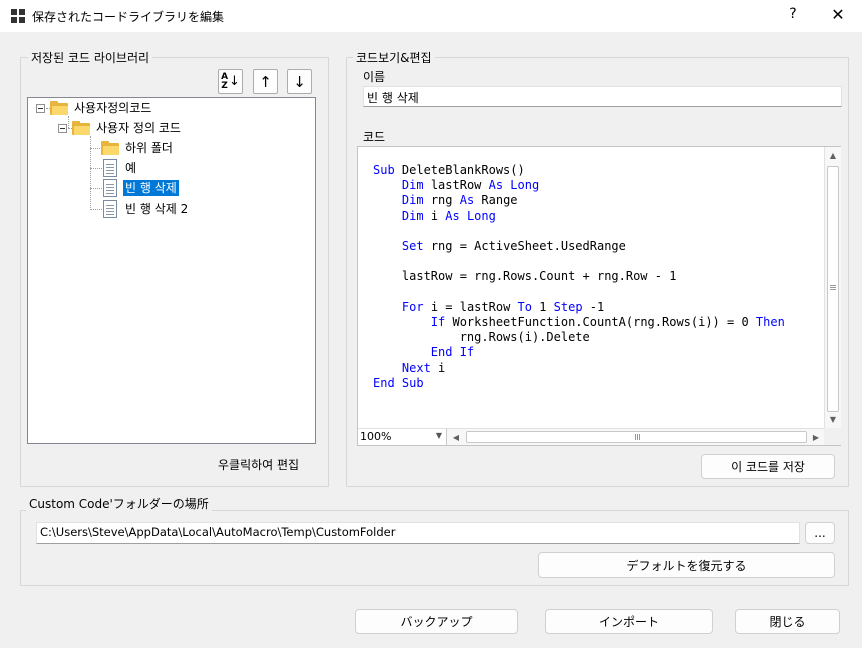 The width and height of the screenshot is (862, 648). I want to click on code-keyword: For, so click(412, 306).